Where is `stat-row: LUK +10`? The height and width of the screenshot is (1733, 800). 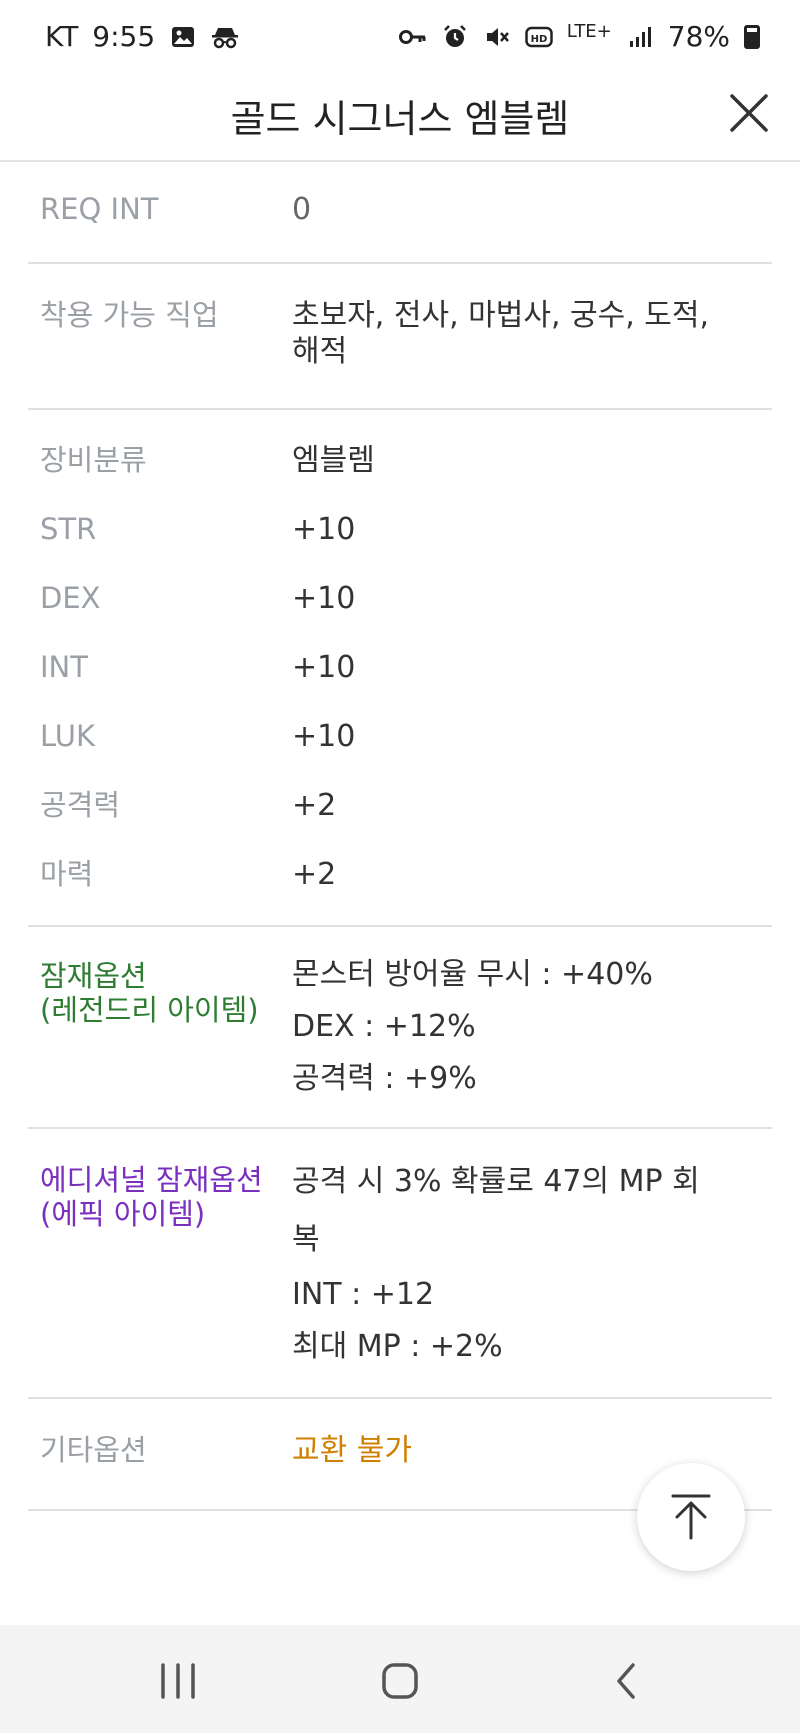
stat-row: LUK +10 is located at coordinates (400, 736).